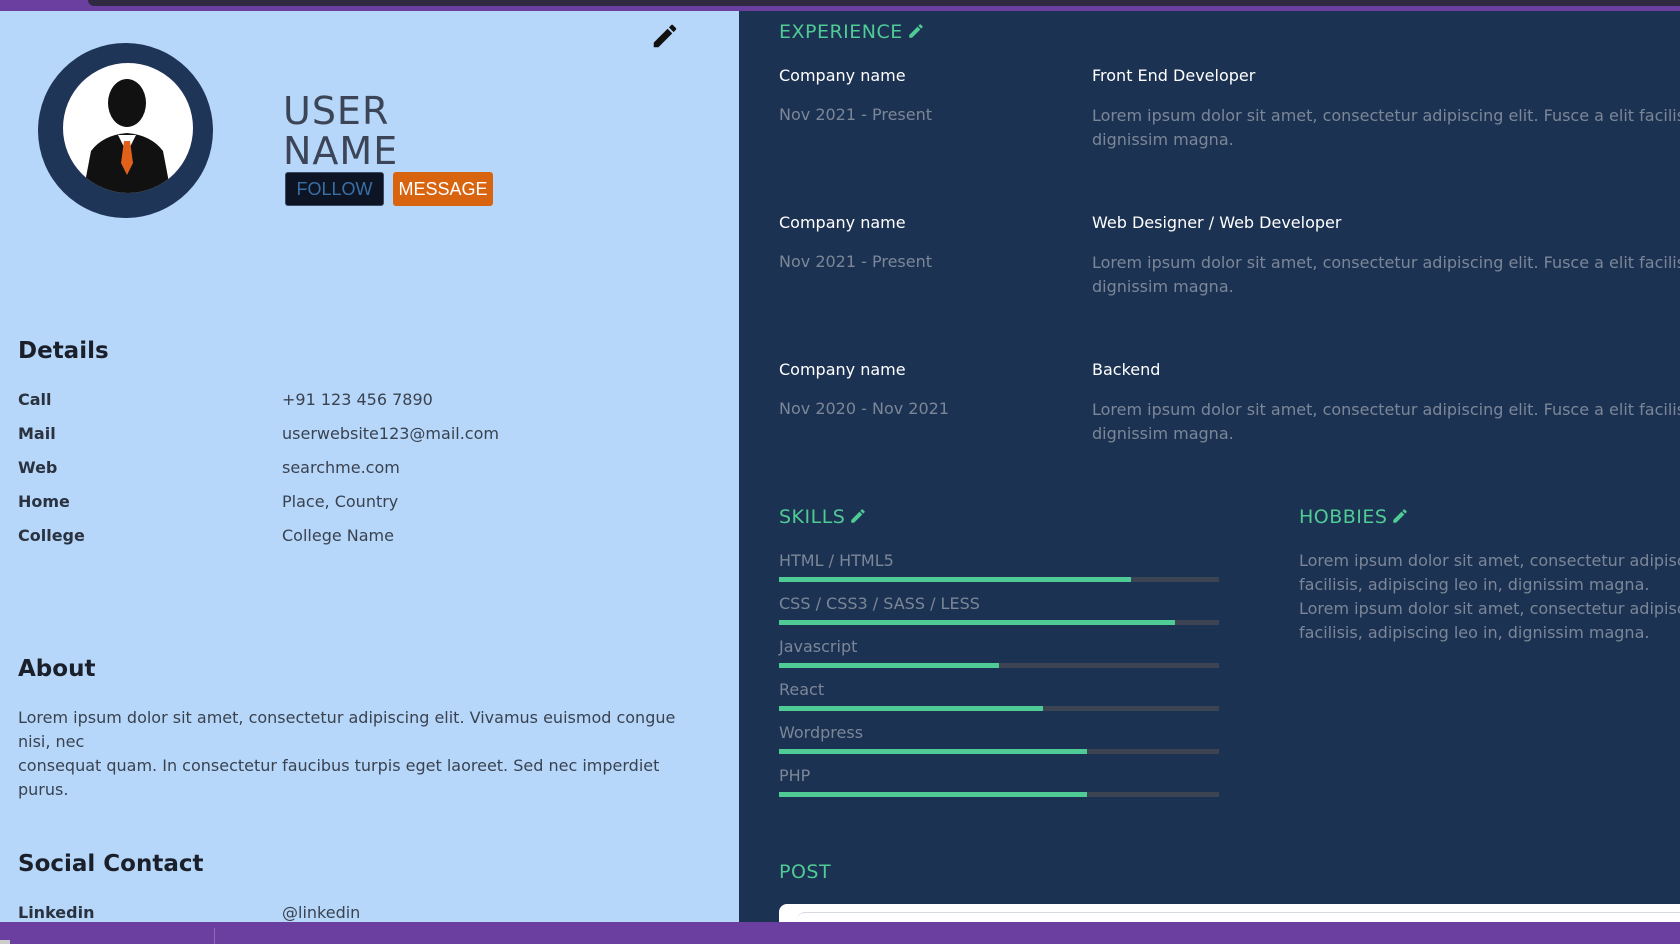 This screenshot has height=944, width=1680. I want to click on avatar, so click(125, 130).